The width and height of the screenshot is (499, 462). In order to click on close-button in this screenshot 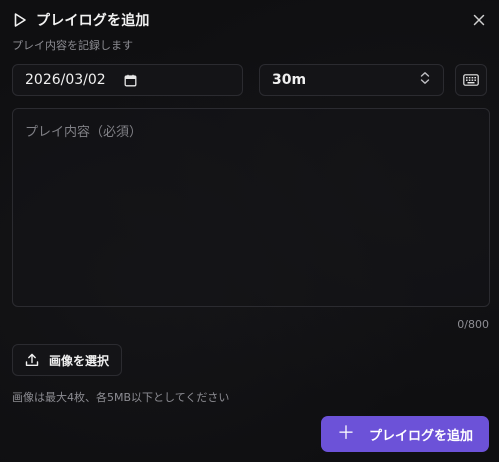, I will do `click(479, 20)`.